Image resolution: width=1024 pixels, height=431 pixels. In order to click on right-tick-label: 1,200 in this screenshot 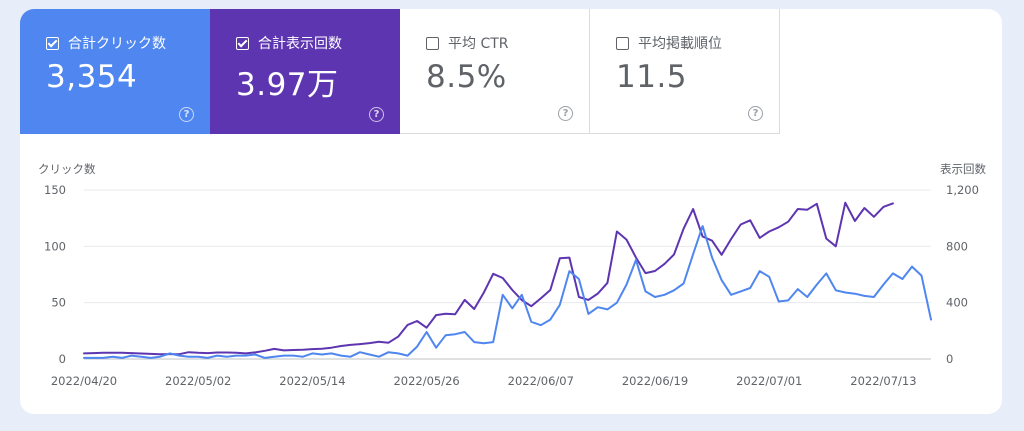, I will do `click(962, 190)`.